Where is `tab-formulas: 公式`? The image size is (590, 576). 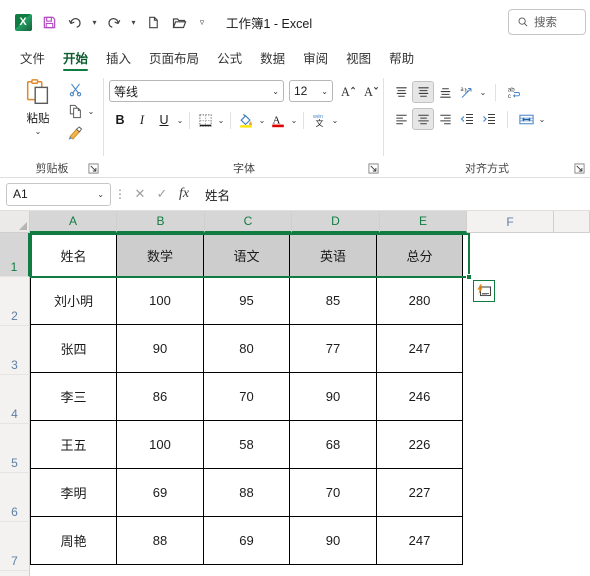 tab-formulas: 公式 is located at coordinates (229, 59).